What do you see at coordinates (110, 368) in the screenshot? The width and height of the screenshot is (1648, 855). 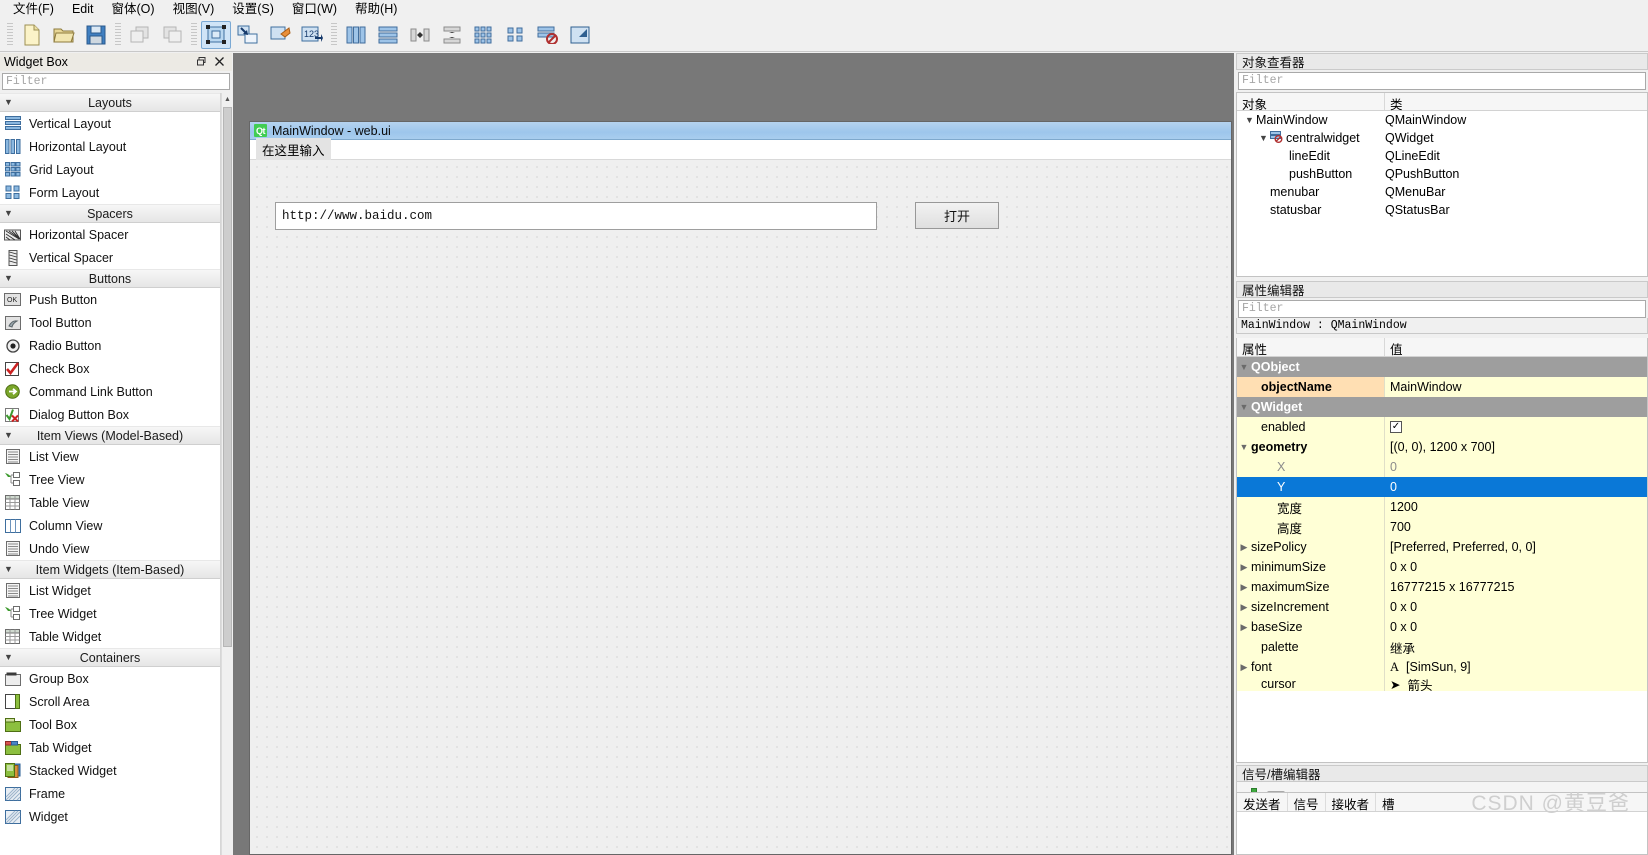 I see `widget-item-check-box: Check Box` at bounding box center [110, 368].